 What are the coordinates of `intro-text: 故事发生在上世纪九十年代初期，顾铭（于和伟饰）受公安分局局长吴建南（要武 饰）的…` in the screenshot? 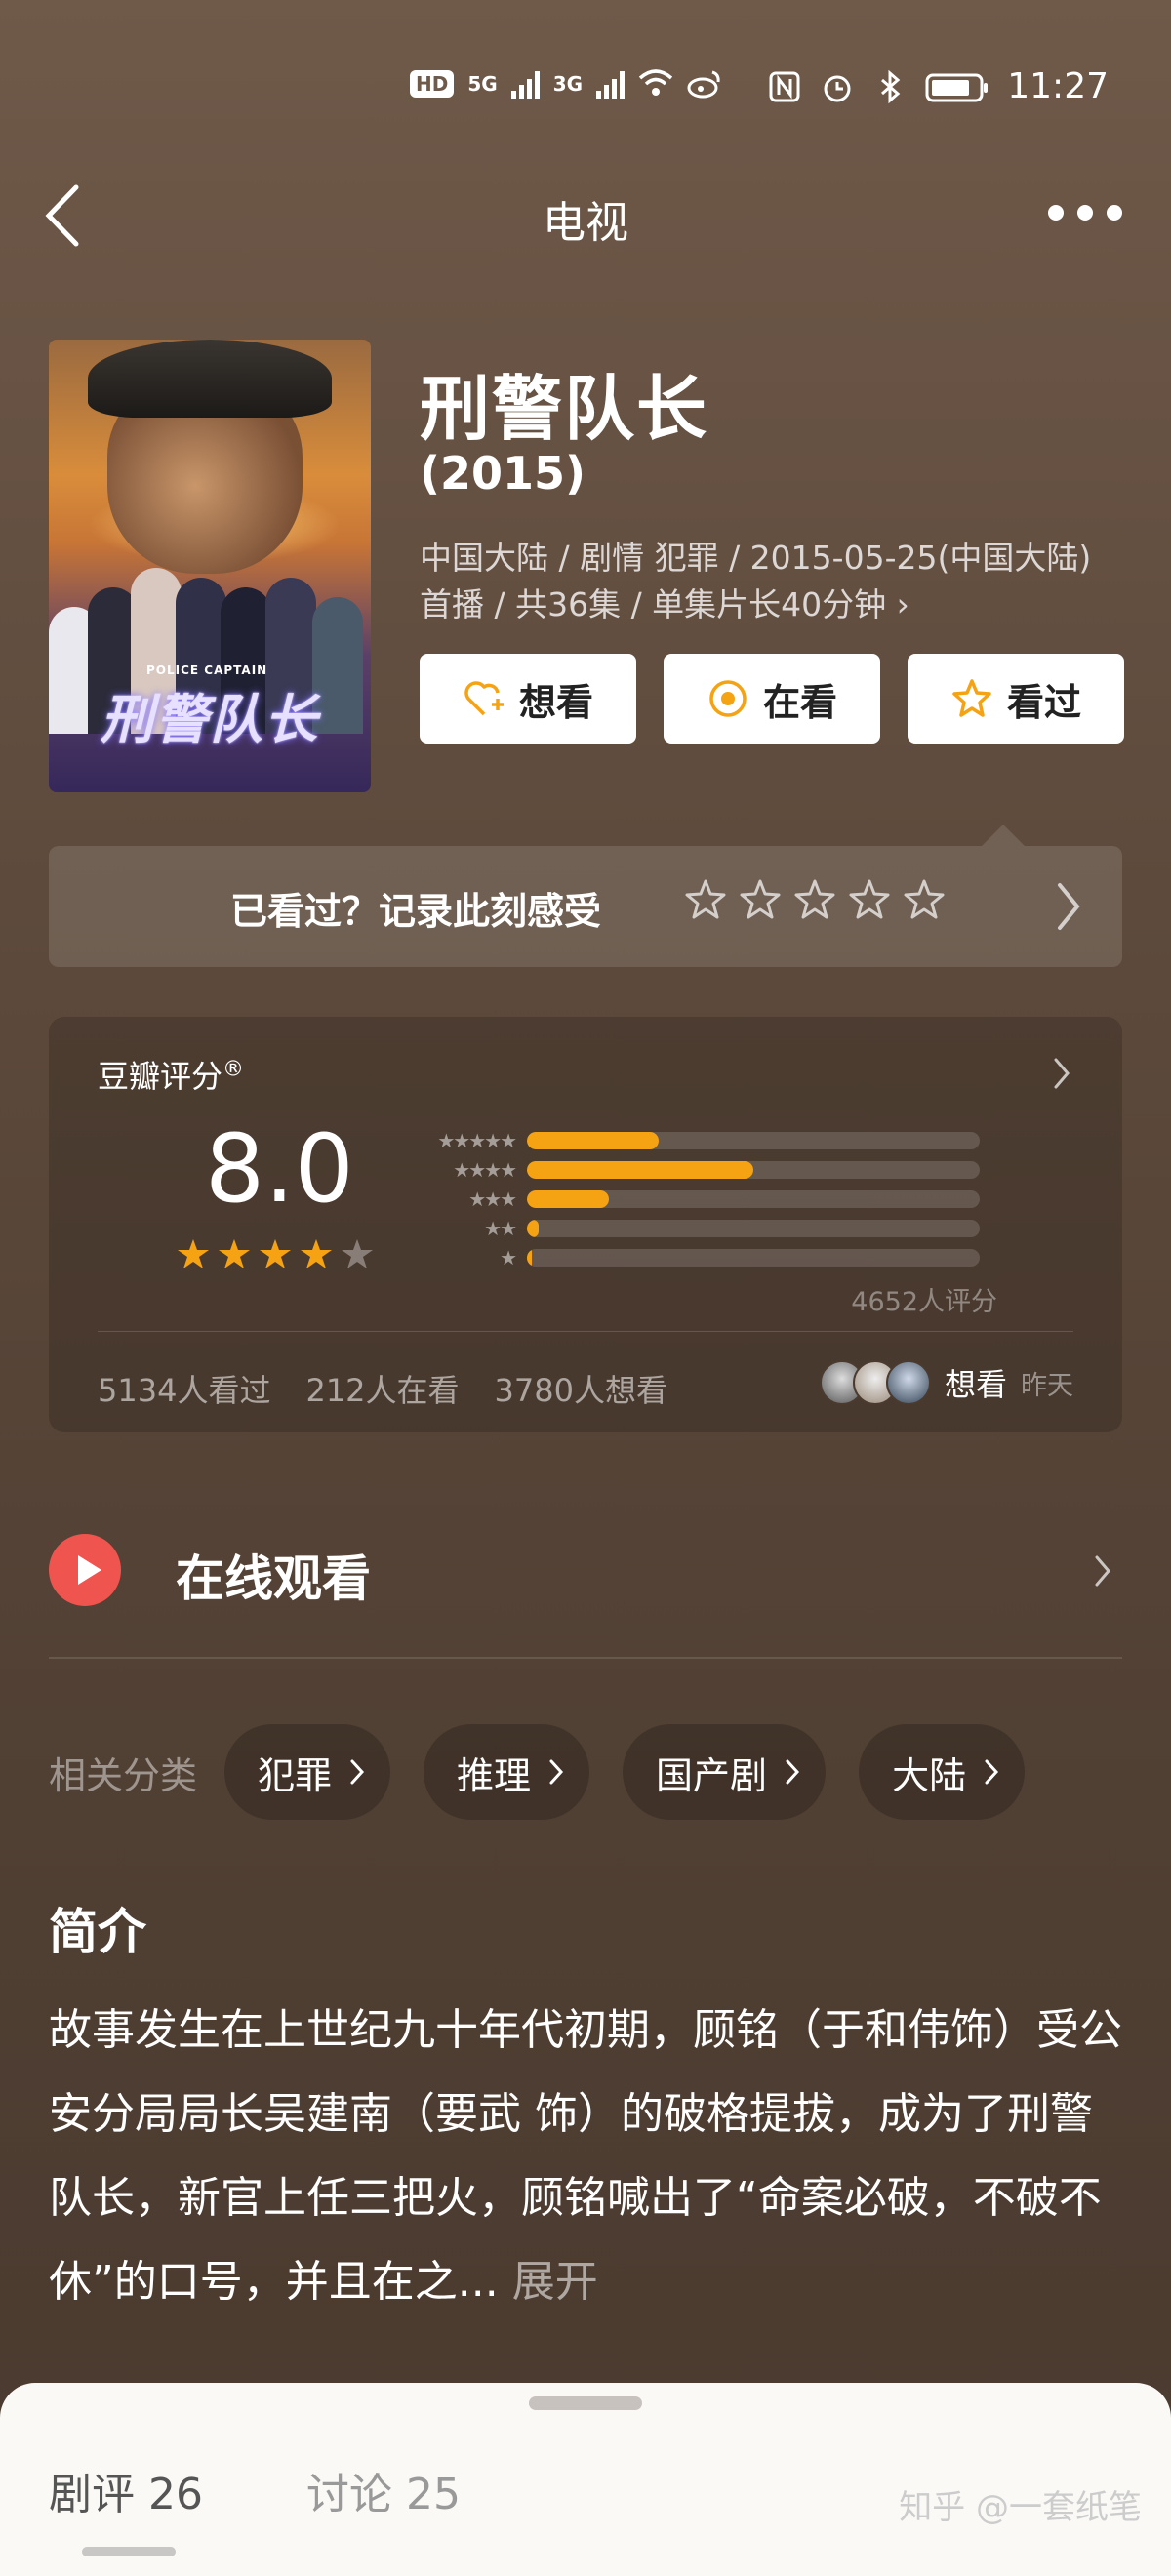 It's located at (590, 2156).